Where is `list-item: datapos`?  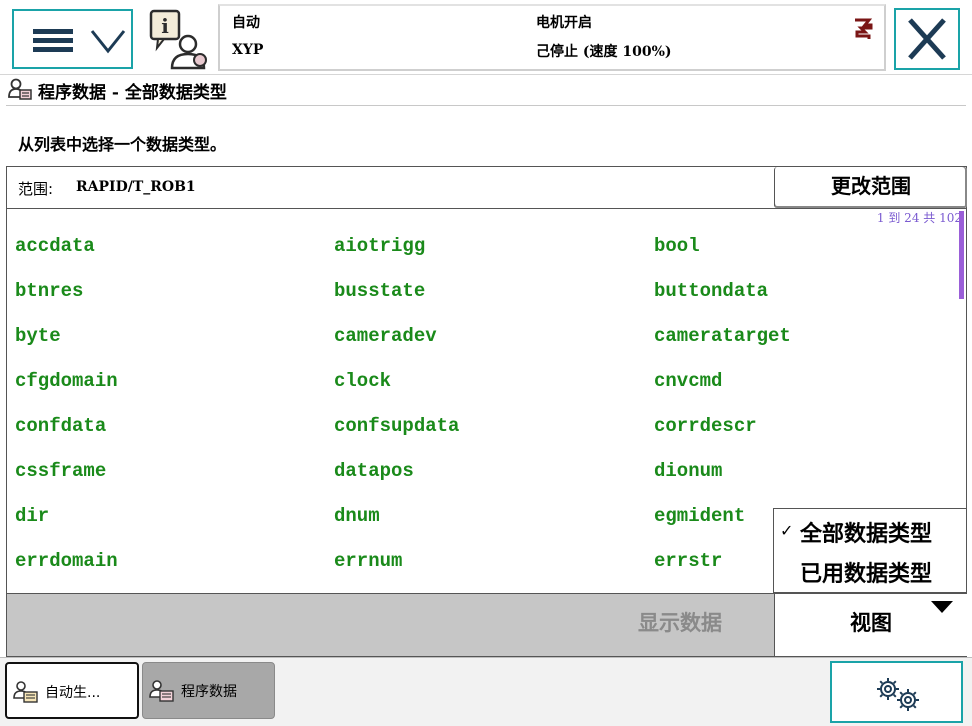
list-item: datapos is located at coordinates (374, 471).